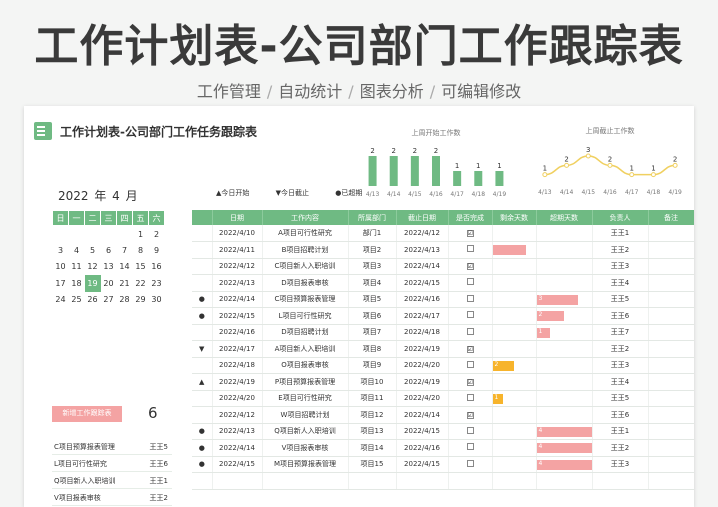  What do you see at coordinates (93, 267) in the screenshot?
I see `calendar-day: 12` at bounding box center [93, 267].